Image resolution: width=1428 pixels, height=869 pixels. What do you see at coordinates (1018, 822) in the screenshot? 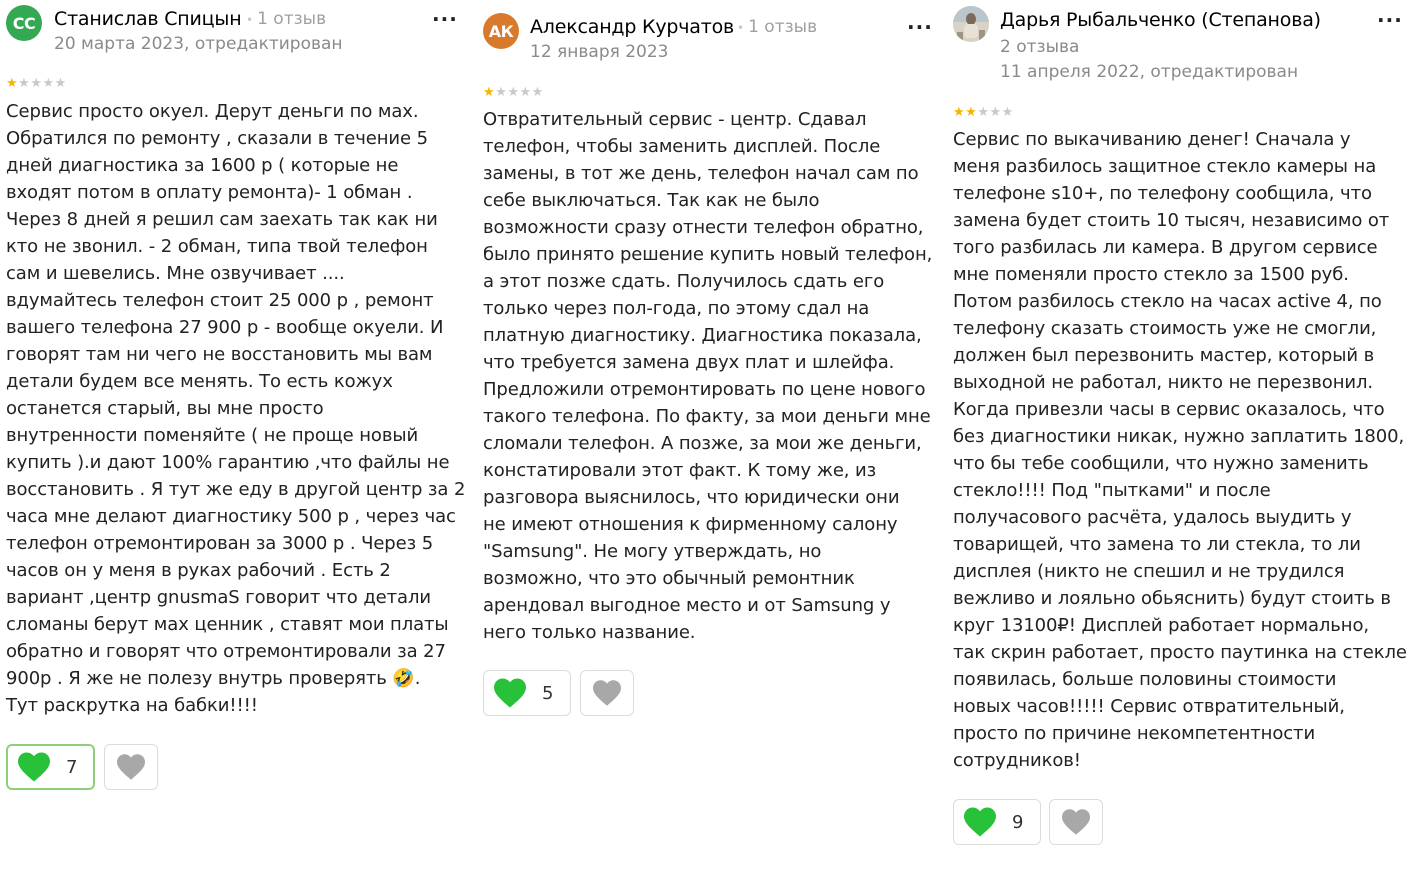
I see `like-count: 9` at bounding box center [1018, 822].